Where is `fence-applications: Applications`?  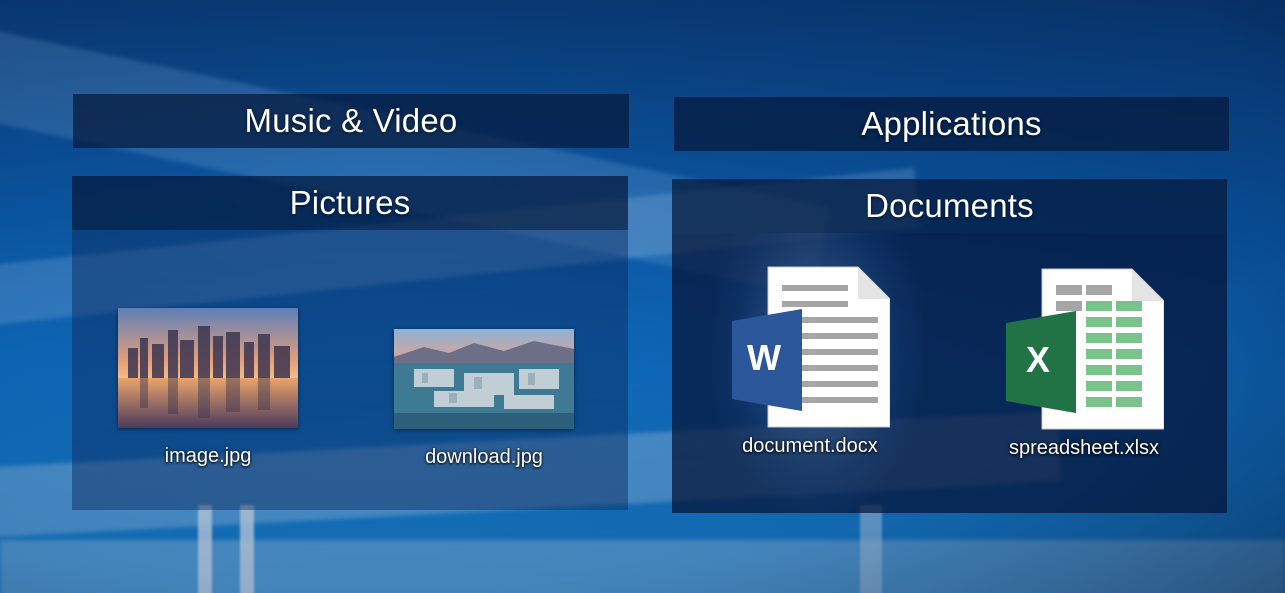 fence-applications: Applications is located at coordinates (951, 124).